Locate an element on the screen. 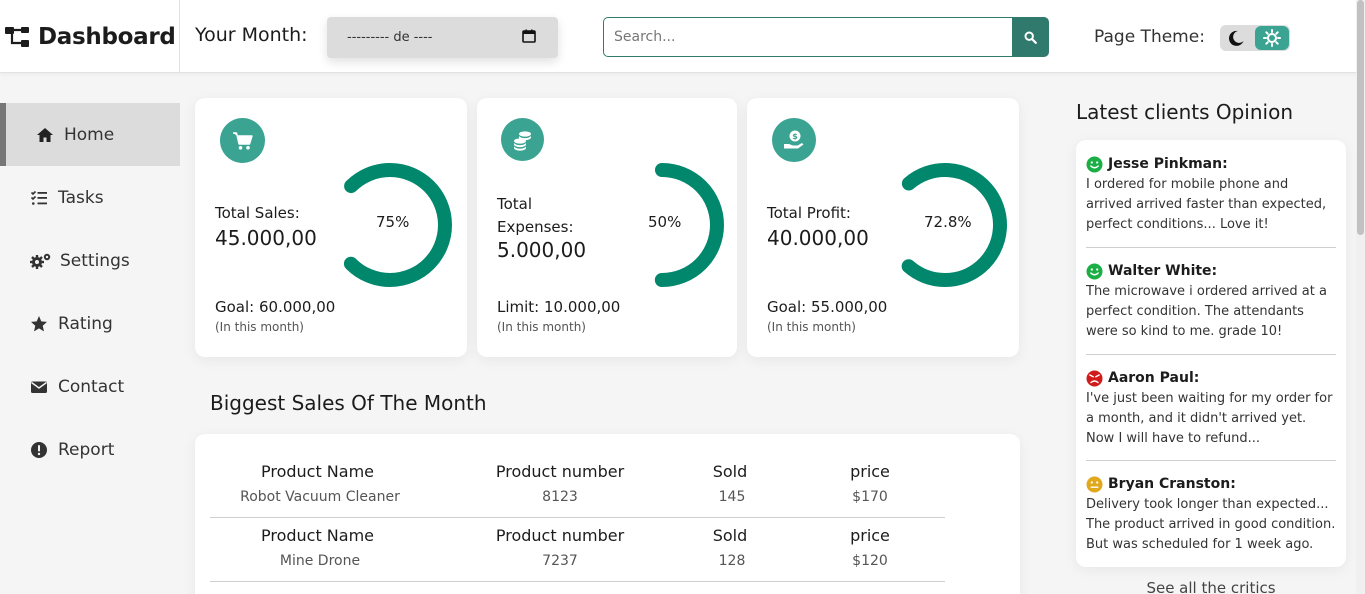 Image resolution: width=1365 pixels, height=594 pixels. sidebar-item-label: Tasks is located at coordinates (81, 197).